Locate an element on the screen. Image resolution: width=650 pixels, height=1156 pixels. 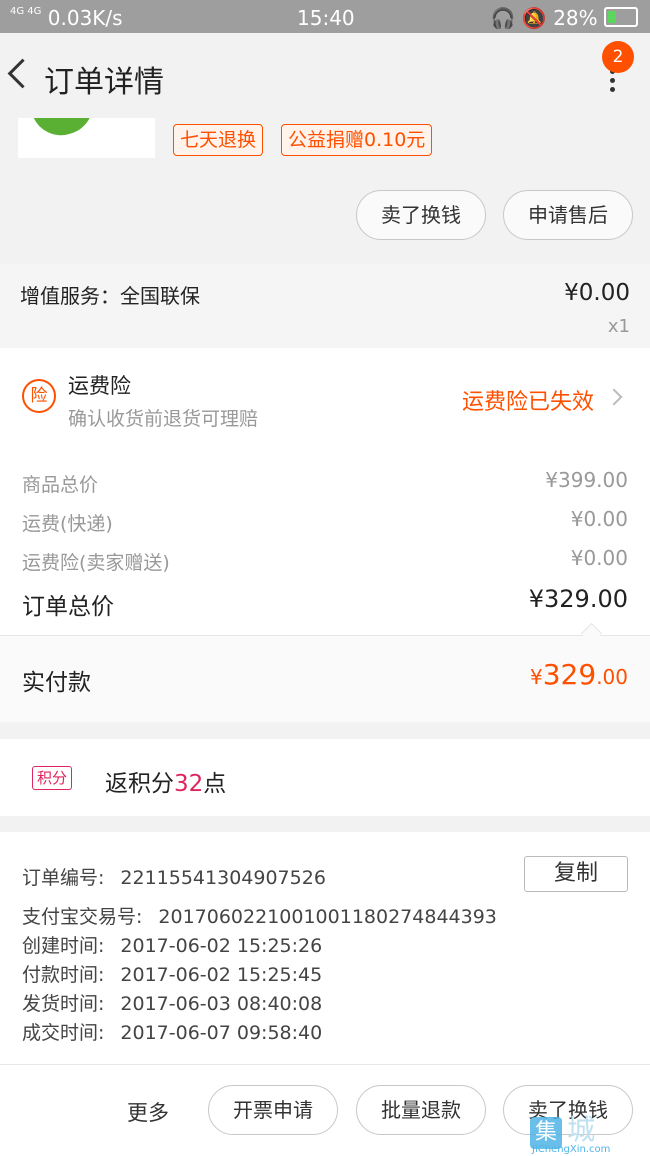
order-number-line: 订单编号: 22115541304907526 is located at coordinates (174, 876).